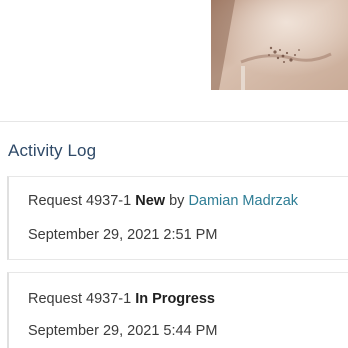 This screenshot has height=348, width=348. I want to click on entry-user-link: Damian Madrzak, so click(243, 201).